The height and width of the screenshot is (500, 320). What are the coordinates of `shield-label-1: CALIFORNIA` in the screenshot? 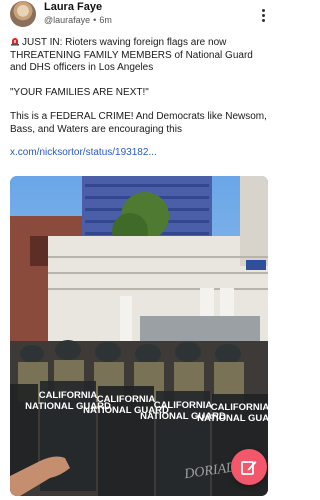 It's located at (68, 395).